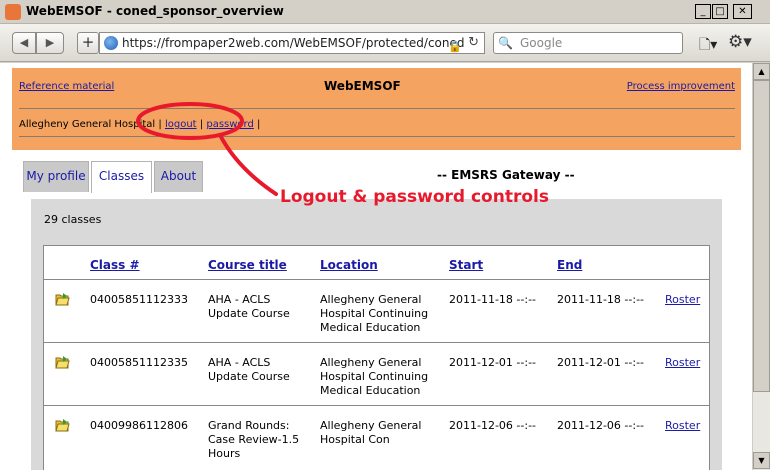  What do you see at coordinates (466, 265) in the screenshot?
I see `column-header-start: Start` at bounding box center [466, 265].